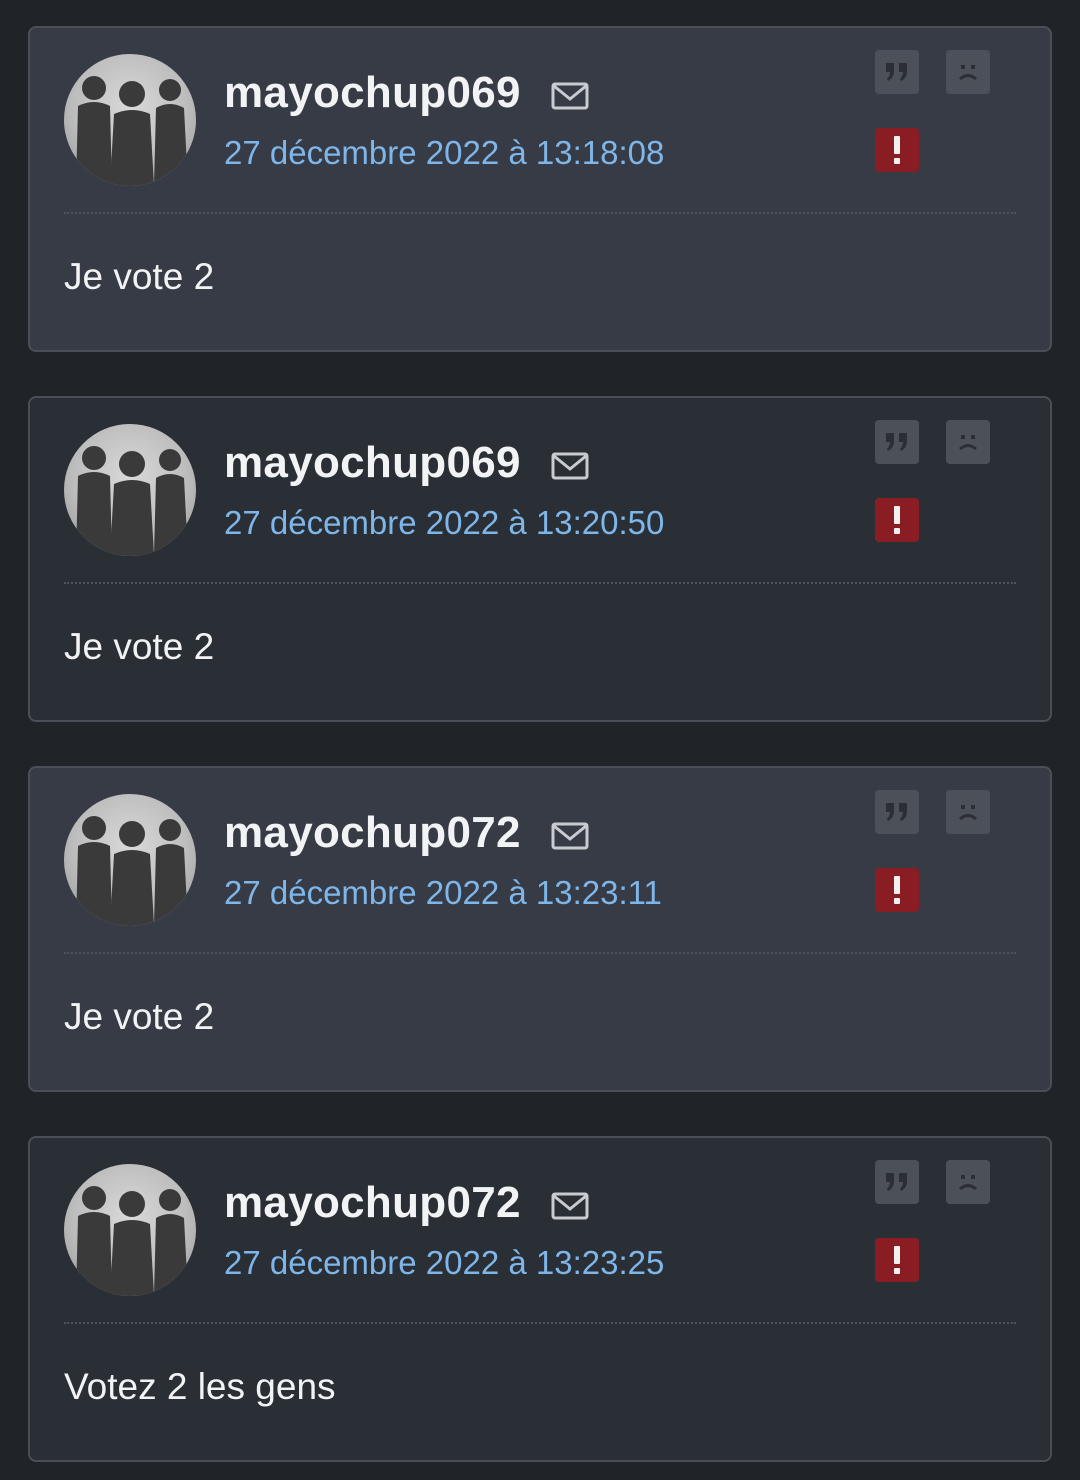 The width and height of the screenshot is (1080, 1480). Describe the element at coordinates (444, 153) in the screenshot. I see `post-date-link: 27 décembre 2022 à 13:18:08` at that location.